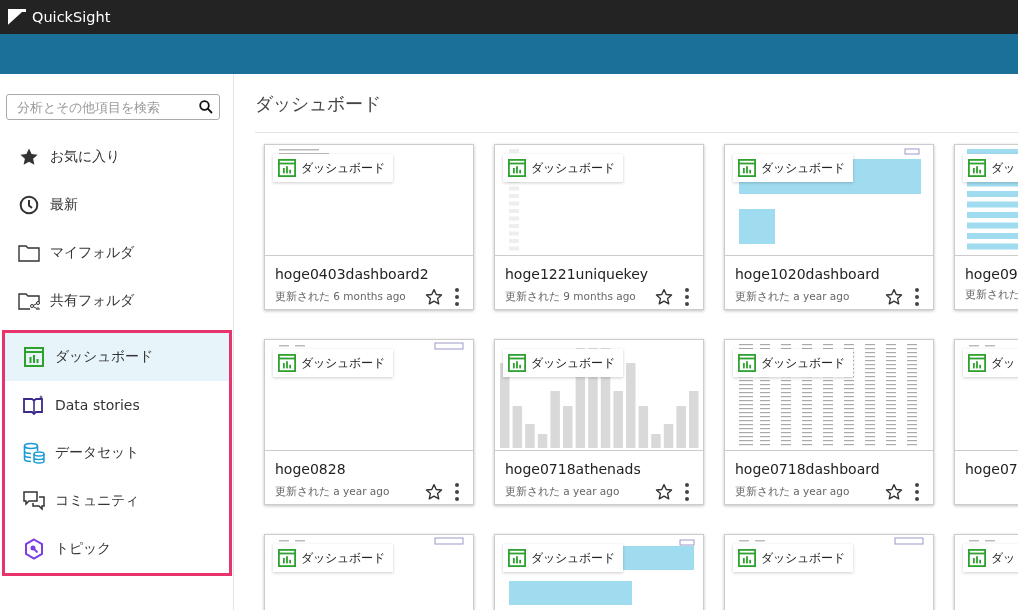 This screenshot has width=1018, height=610. What do you see at coordinates (340, 297) in the screenshot?
I see `updated-time: 更新された 6 months ago` at bounding box center [340, 297].